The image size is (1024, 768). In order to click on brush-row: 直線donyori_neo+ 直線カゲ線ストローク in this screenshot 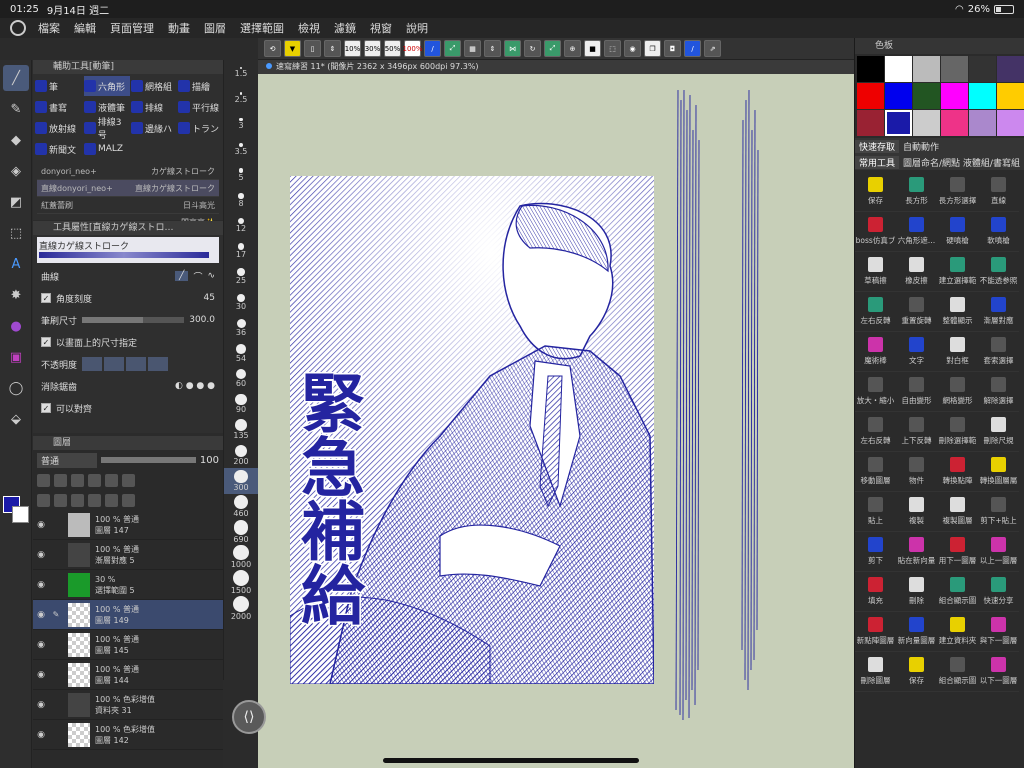, I will do `click(128, 188)`.